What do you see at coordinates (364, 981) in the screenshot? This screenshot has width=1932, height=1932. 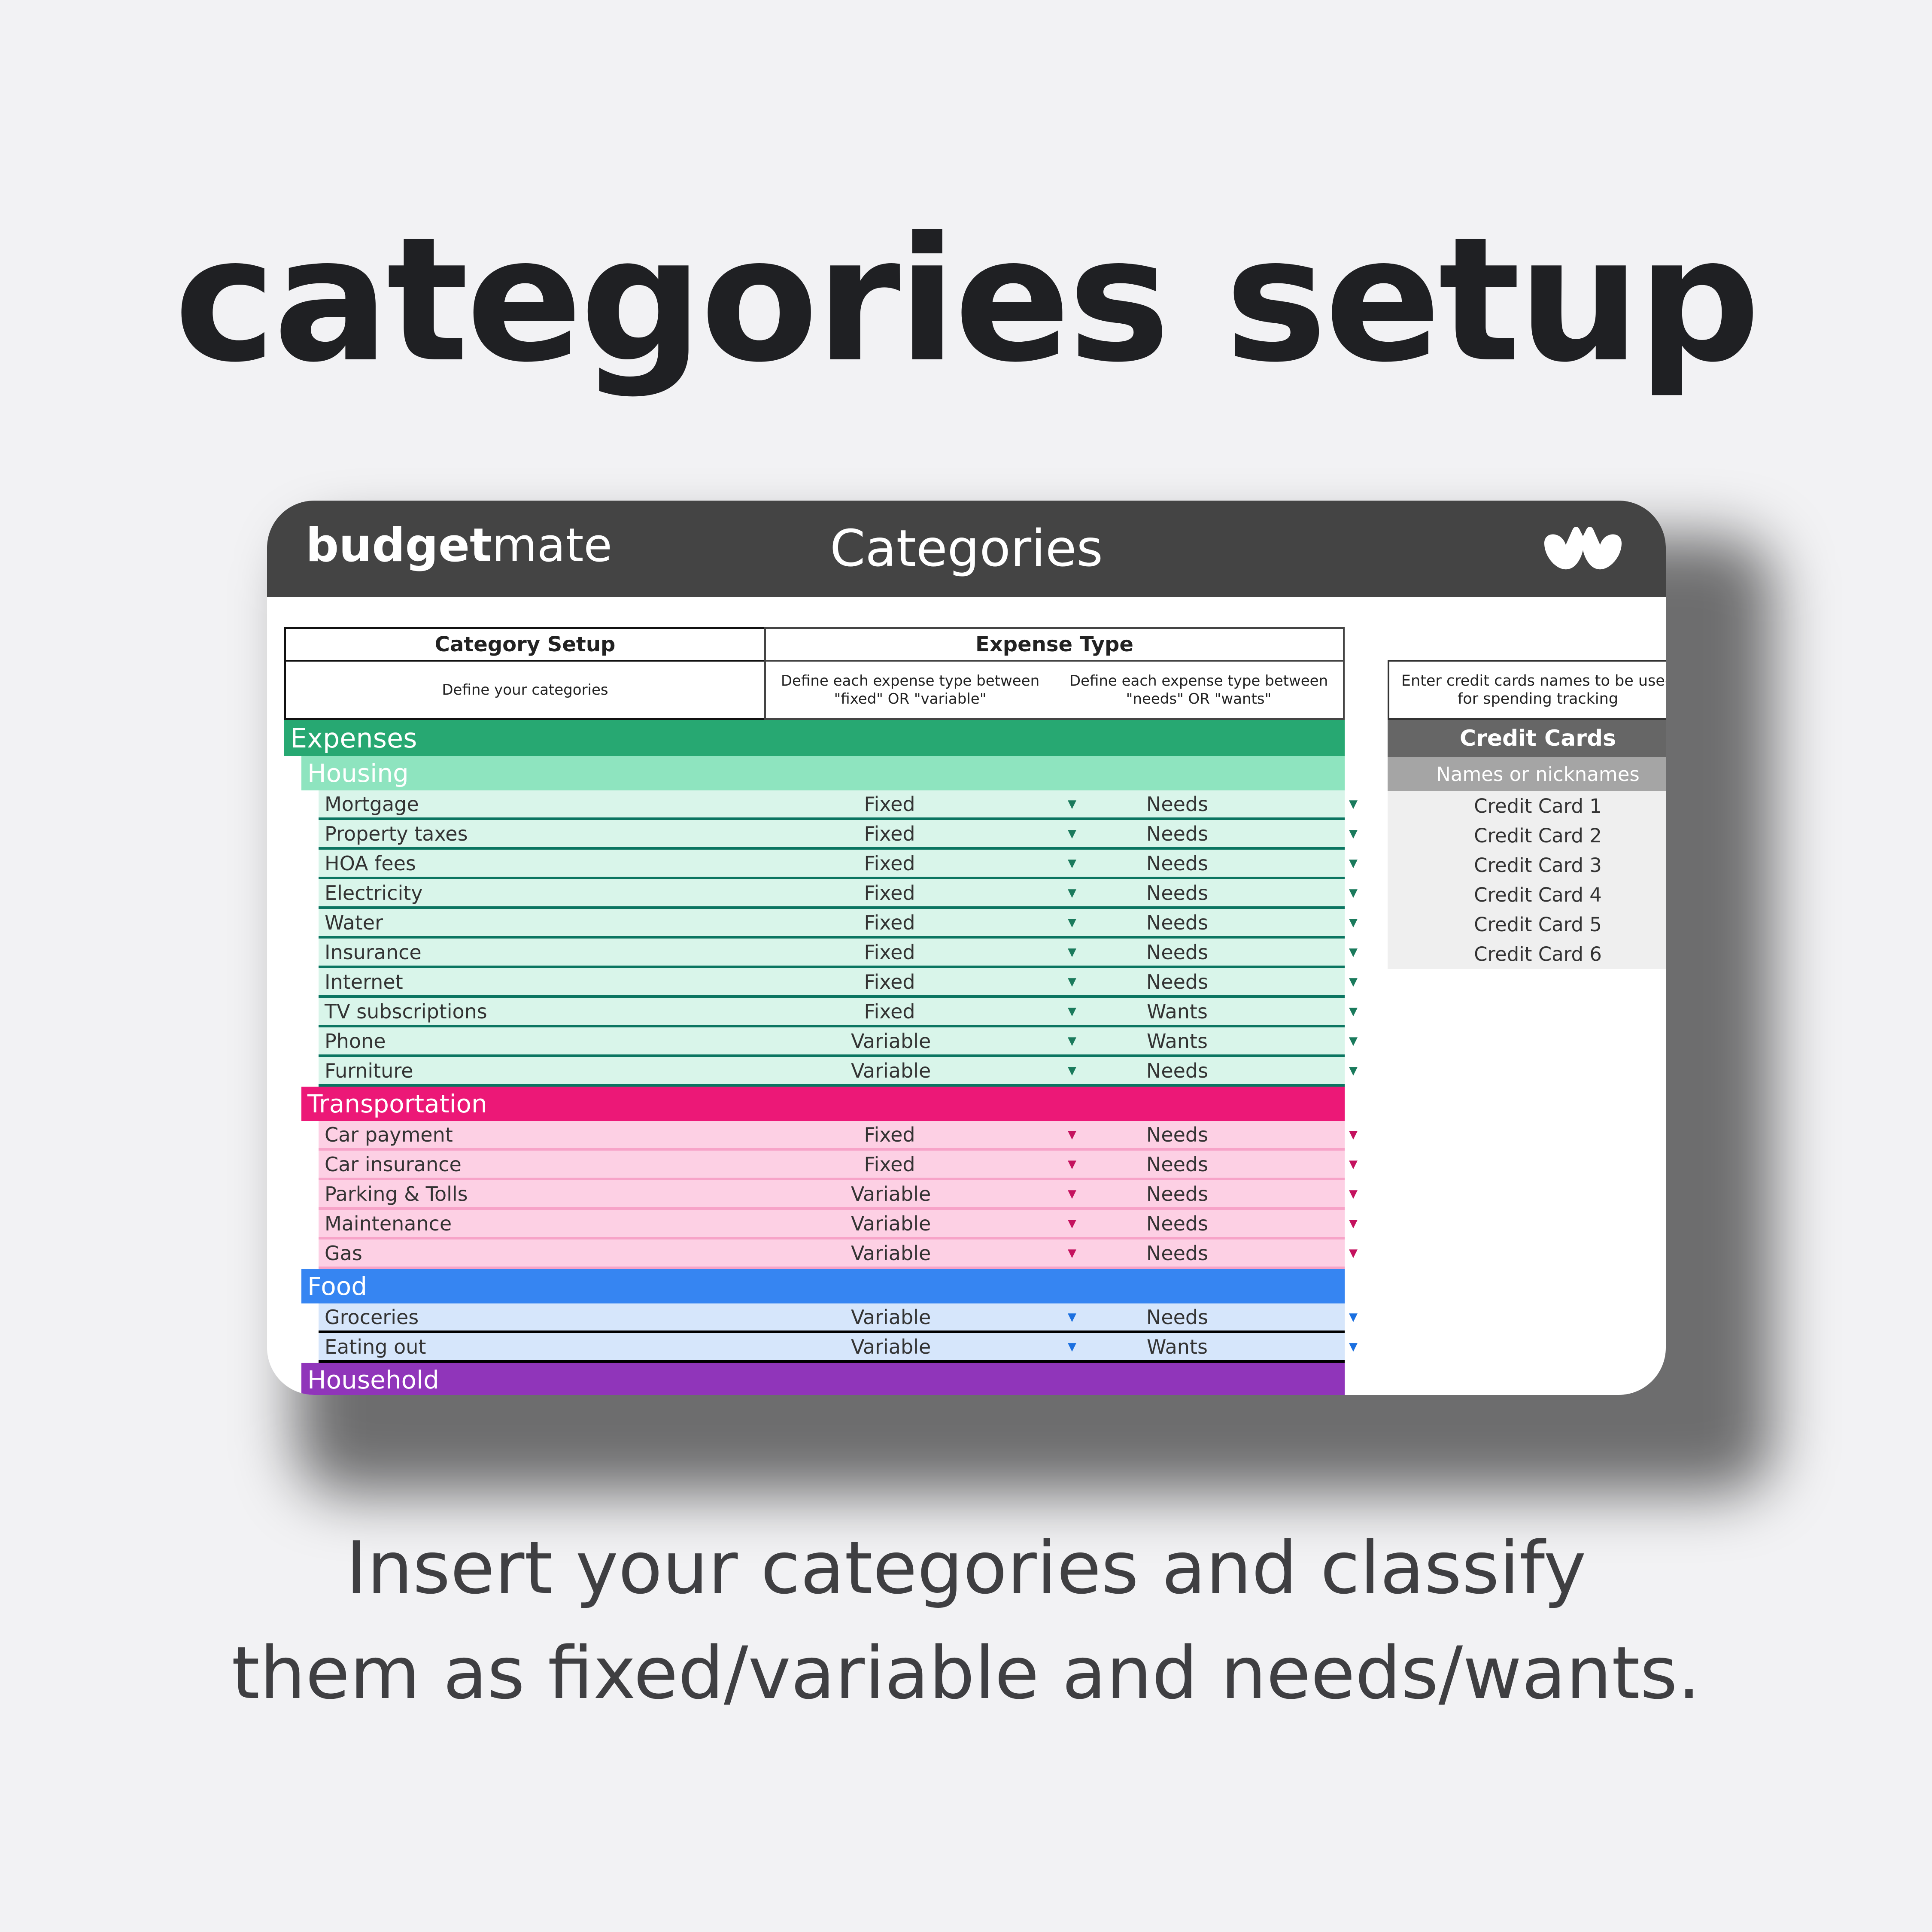 I see `category-name: Internet` at bounding box center [364, 981].